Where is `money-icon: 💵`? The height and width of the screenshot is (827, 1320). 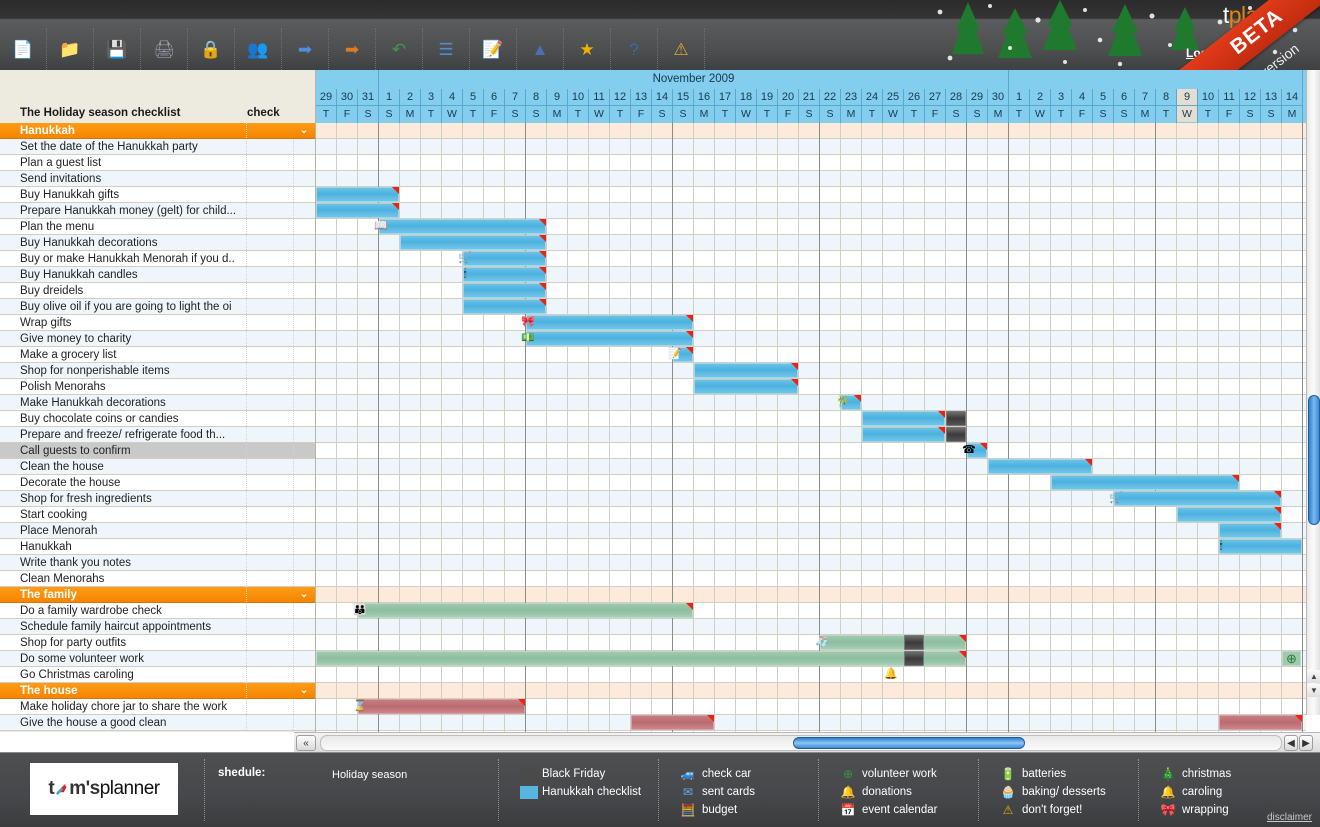
money-icon: 💵 is located at coordinates (528, 338).